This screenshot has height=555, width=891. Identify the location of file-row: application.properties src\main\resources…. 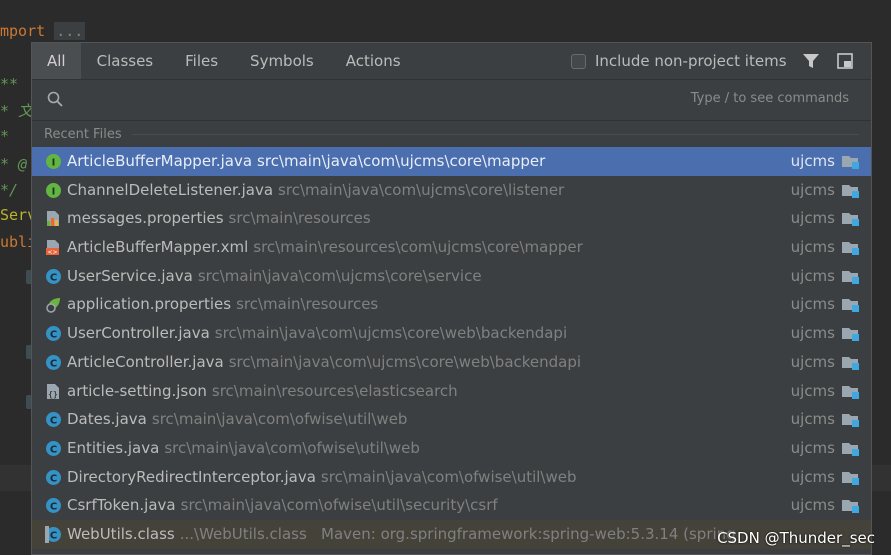
(451, 304).